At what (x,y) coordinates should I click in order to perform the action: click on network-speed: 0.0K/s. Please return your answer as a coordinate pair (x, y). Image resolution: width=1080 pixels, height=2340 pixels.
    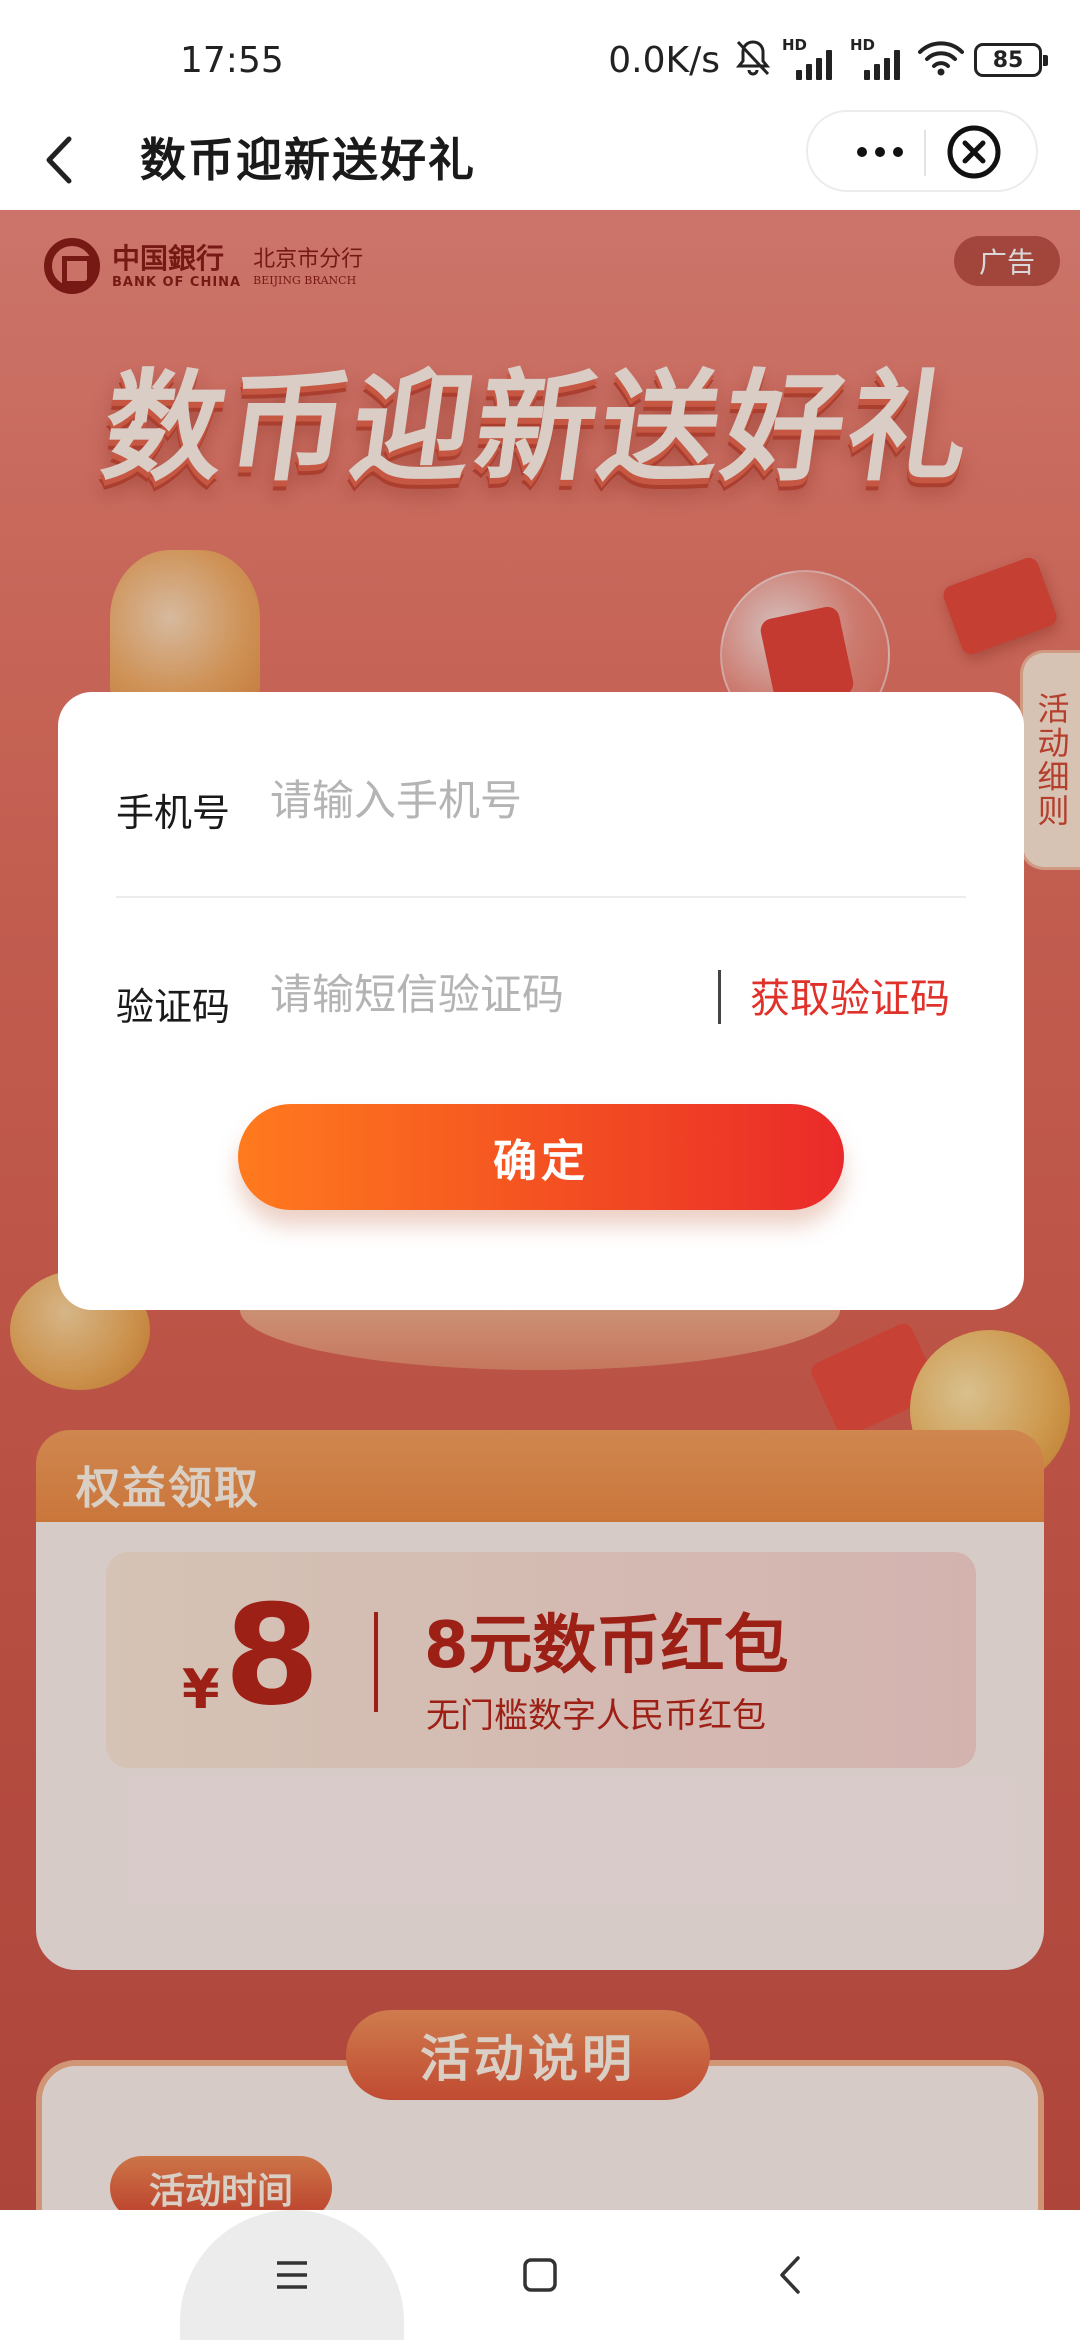
    Looking at the image, I should click on (664, 60).